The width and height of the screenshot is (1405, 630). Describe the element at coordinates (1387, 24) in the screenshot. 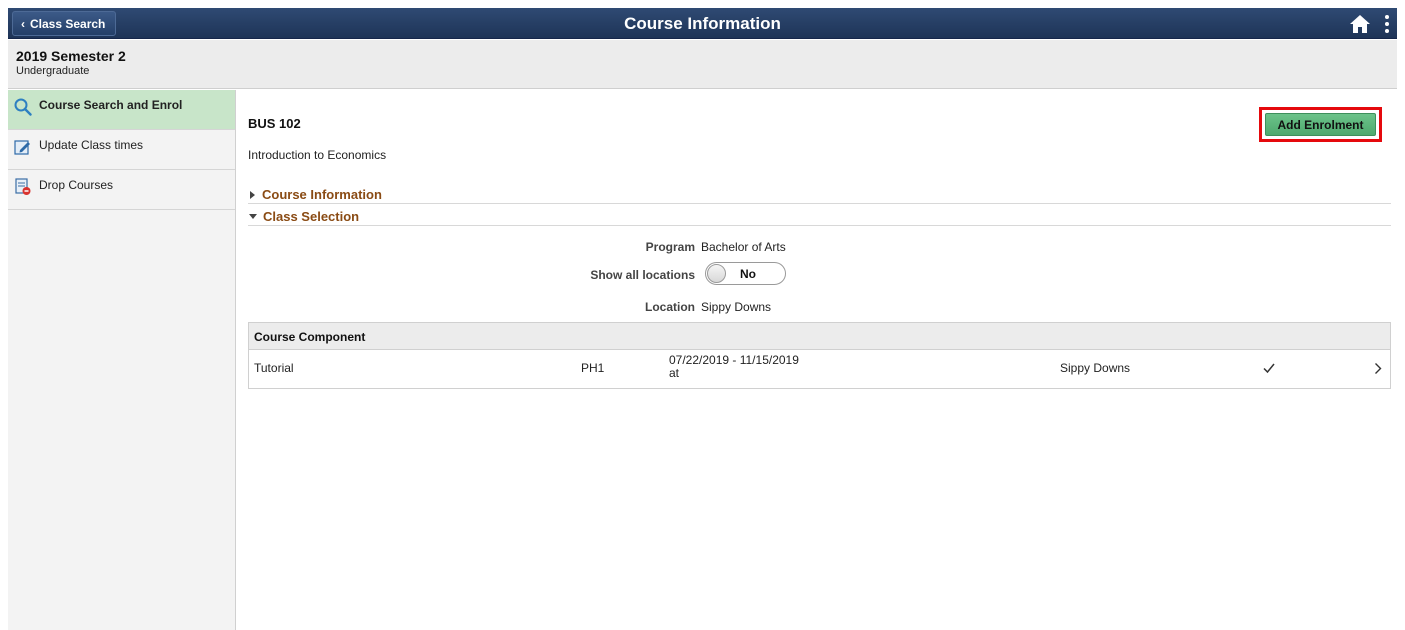

I see `kebab-menu-icon` at that location.